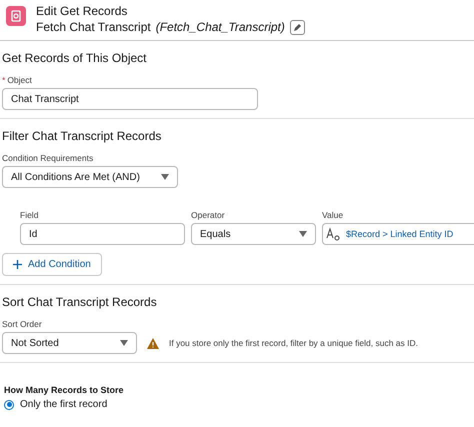 The height and width of the screenshot is (427, 474). Describe the element at coordinates (208, 215) in the screenshot. I see `column-label: Operator` at that location.